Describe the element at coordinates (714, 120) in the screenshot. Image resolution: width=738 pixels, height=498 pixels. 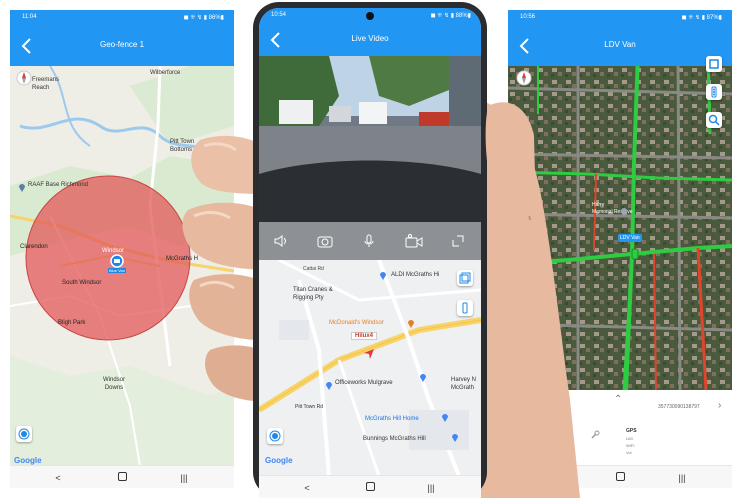
I see `zoom-search-icon` at that location.